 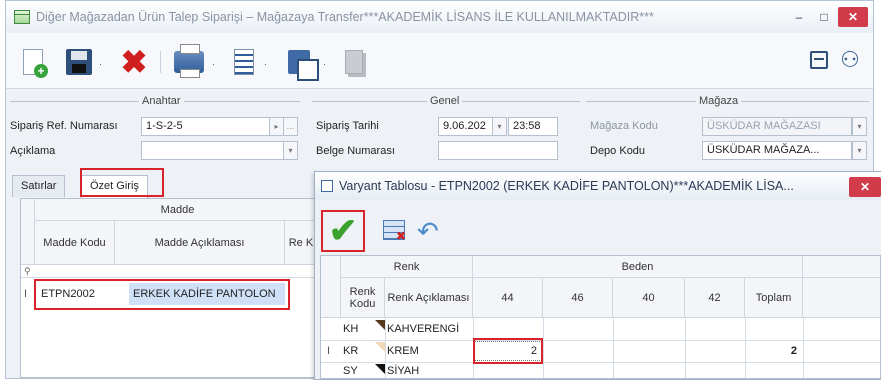 I want to click on belge-numarasi-field, so click(x=498, y=150).